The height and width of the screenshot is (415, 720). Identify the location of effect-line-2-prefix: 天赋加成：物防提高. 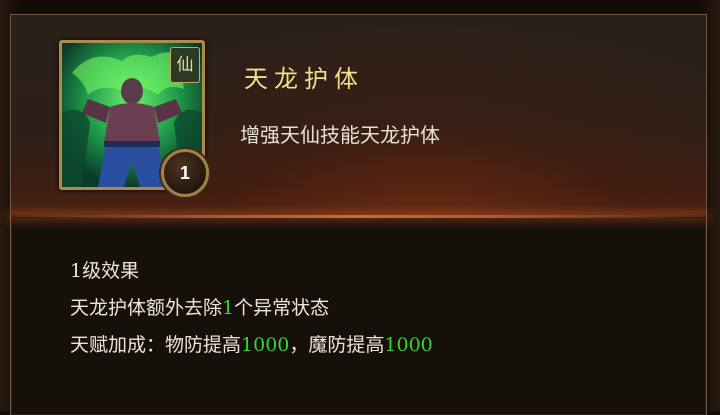
(156, 345).